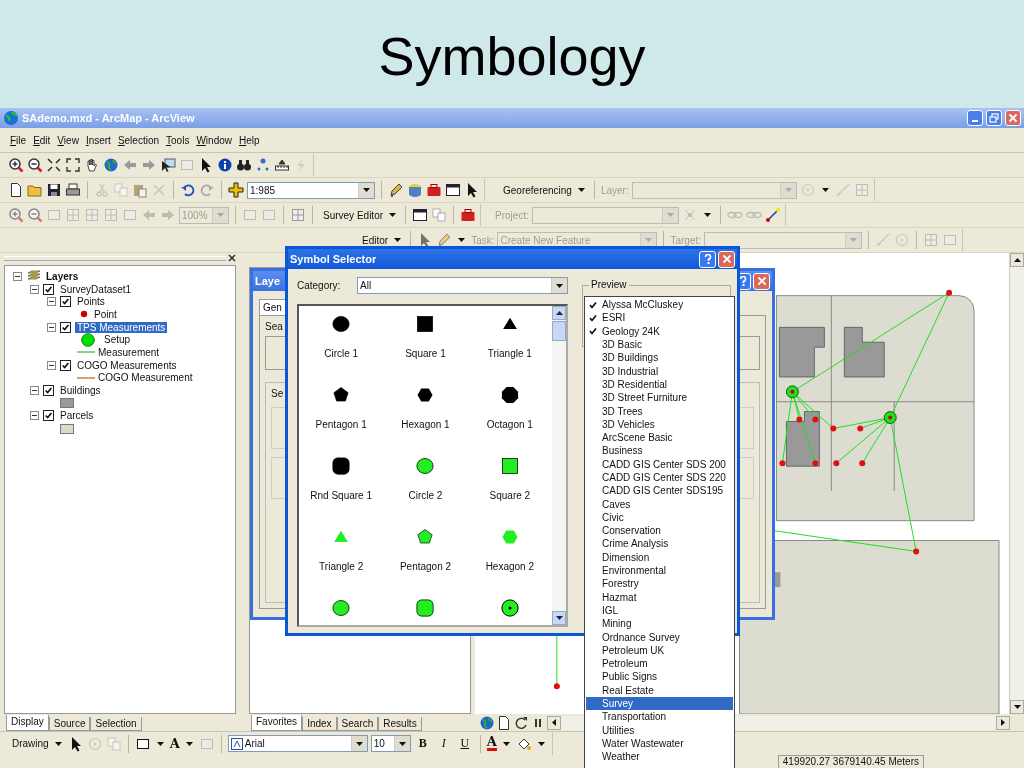 Image resolution: width=1024 pixels, height=768 pixels. Describe the element at coordinates (468, 215) in the screenshot. I see `toolbox-icon` at that location.